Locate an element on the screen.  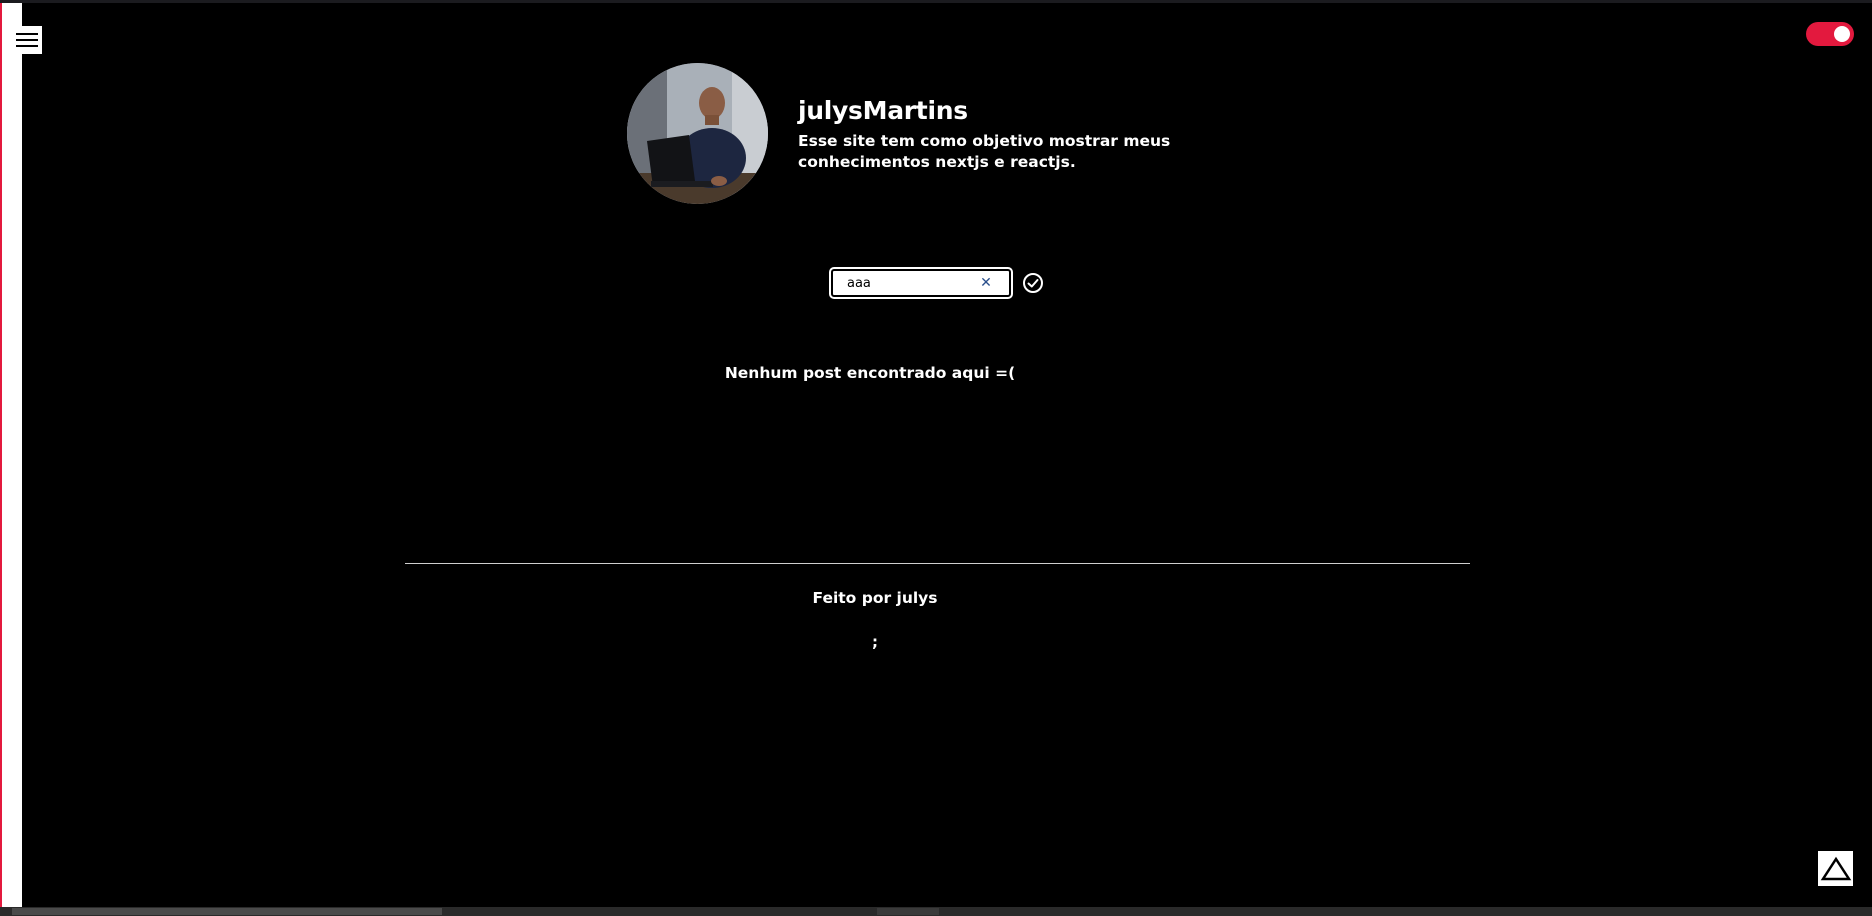
theme-toggle is located at coordinates (1830, 34).